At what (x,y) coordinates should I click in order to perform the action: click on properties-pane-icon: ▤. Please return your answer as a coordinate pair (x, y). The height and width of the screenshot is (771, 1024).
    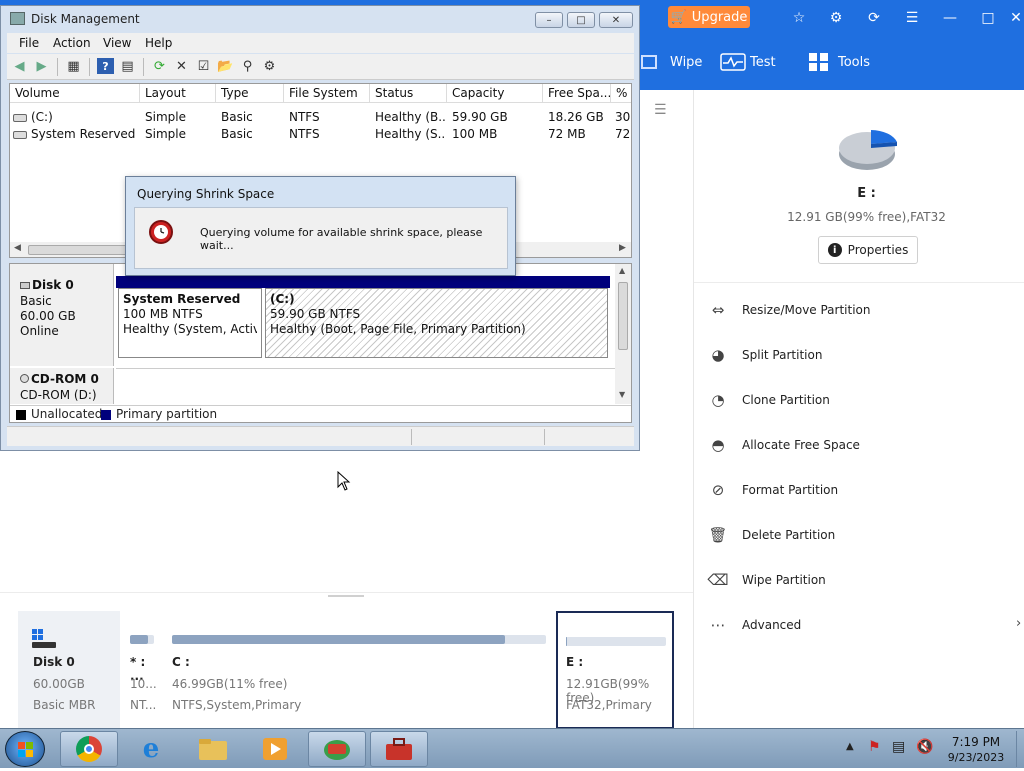
    Looking at the image, I should click on (127, 66).